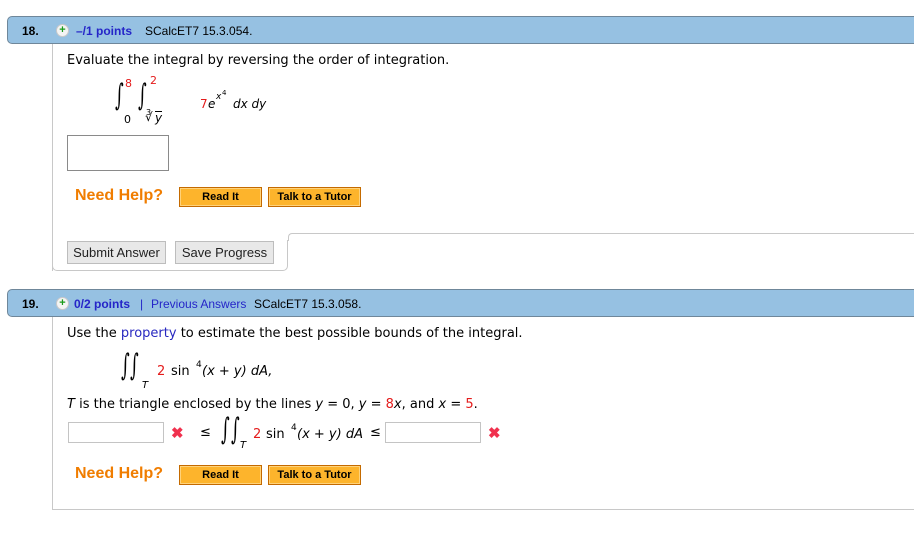 The image size is (914, 546). Describe the element at coordinates (456, 404) in the screenshot. I see `eq3-mid: =` at that location.